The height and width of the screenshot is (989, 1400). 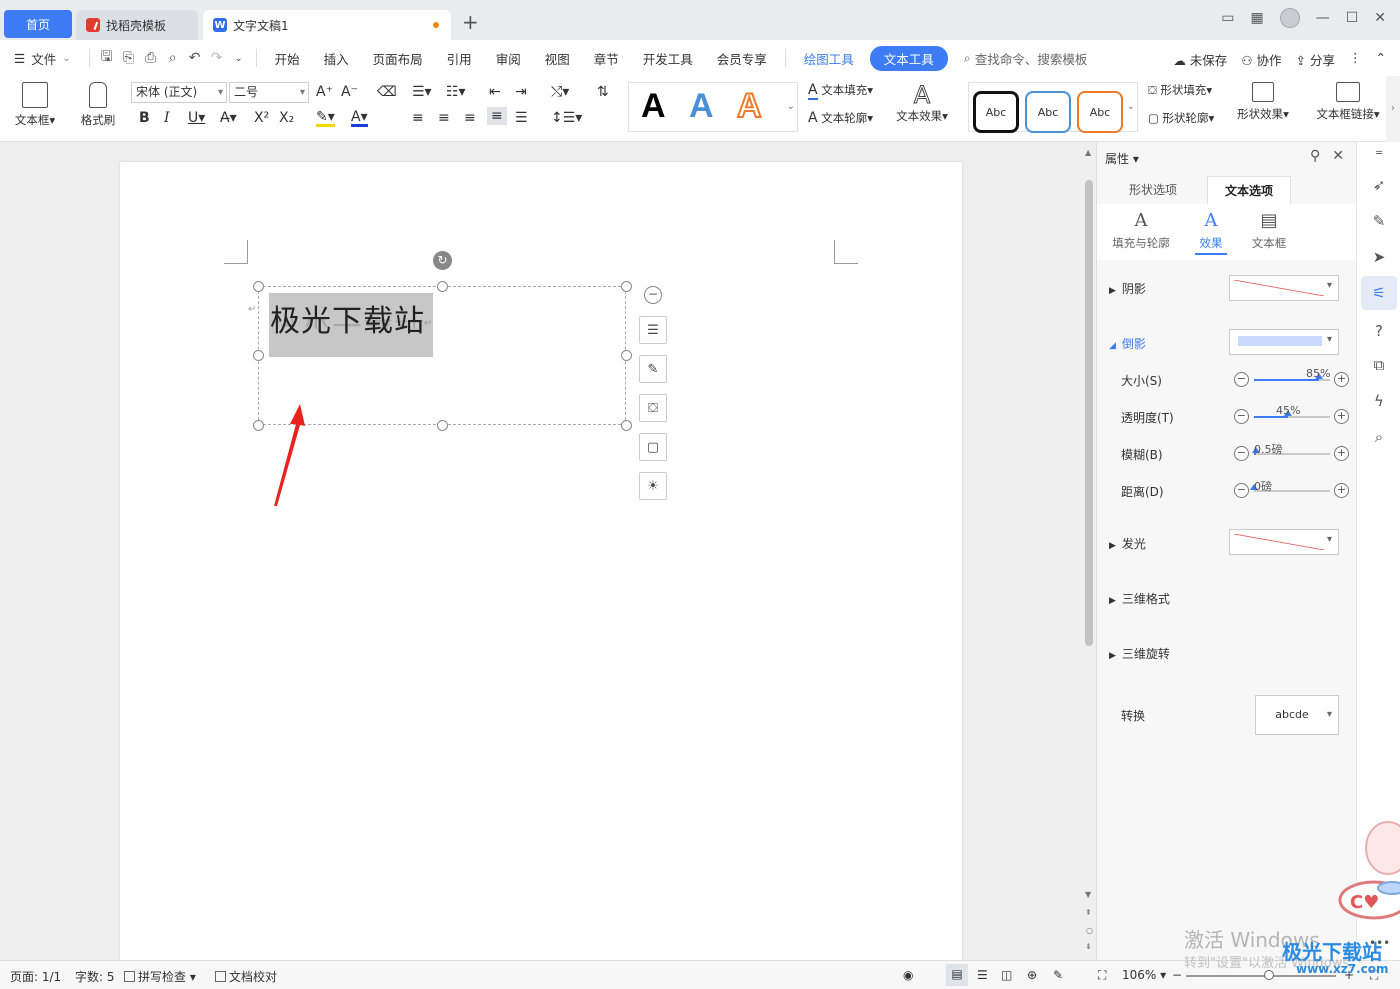 I want to click on distribute-icon: ☰, so click(x=521, y=118).